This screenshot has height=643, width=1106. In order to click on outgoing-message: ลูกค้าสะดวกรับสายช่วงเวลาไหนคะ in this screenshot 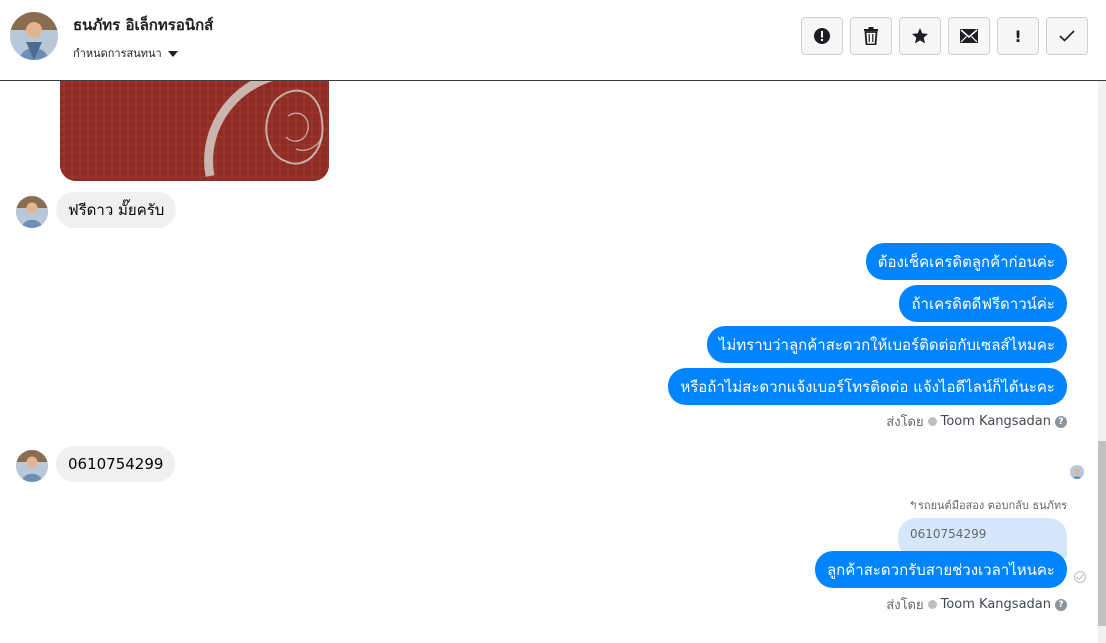, I will do `click(940, 569)`.